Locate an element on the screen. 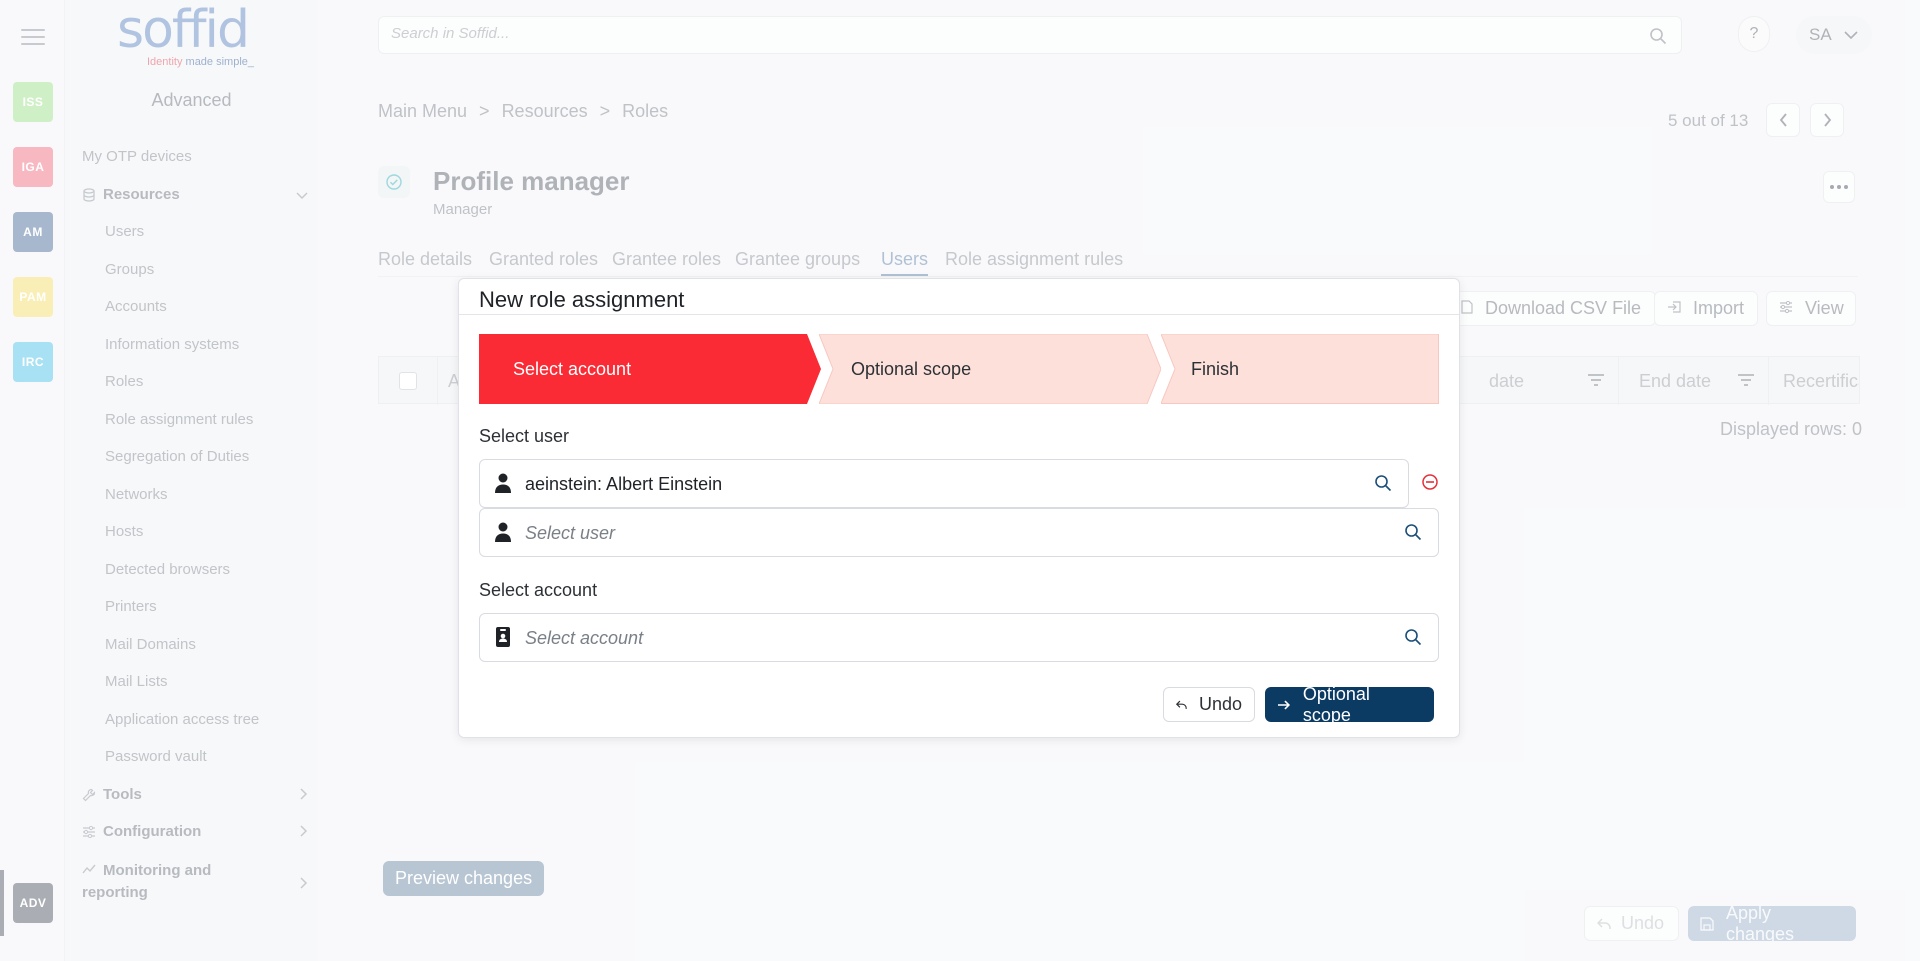 This screenshot has height=961, width=1920. selected-user-value: aeinstein: Albert Einstein is located at coordinates (624, 484).